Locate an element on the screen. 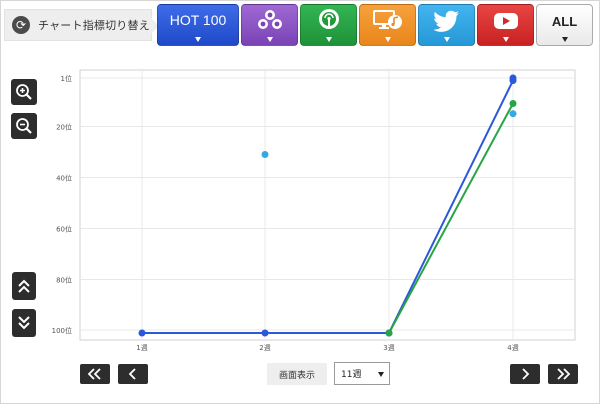 This screenshot has height=404, width=600. y-tick-label: 40位 is located at coordinates (64, 177).